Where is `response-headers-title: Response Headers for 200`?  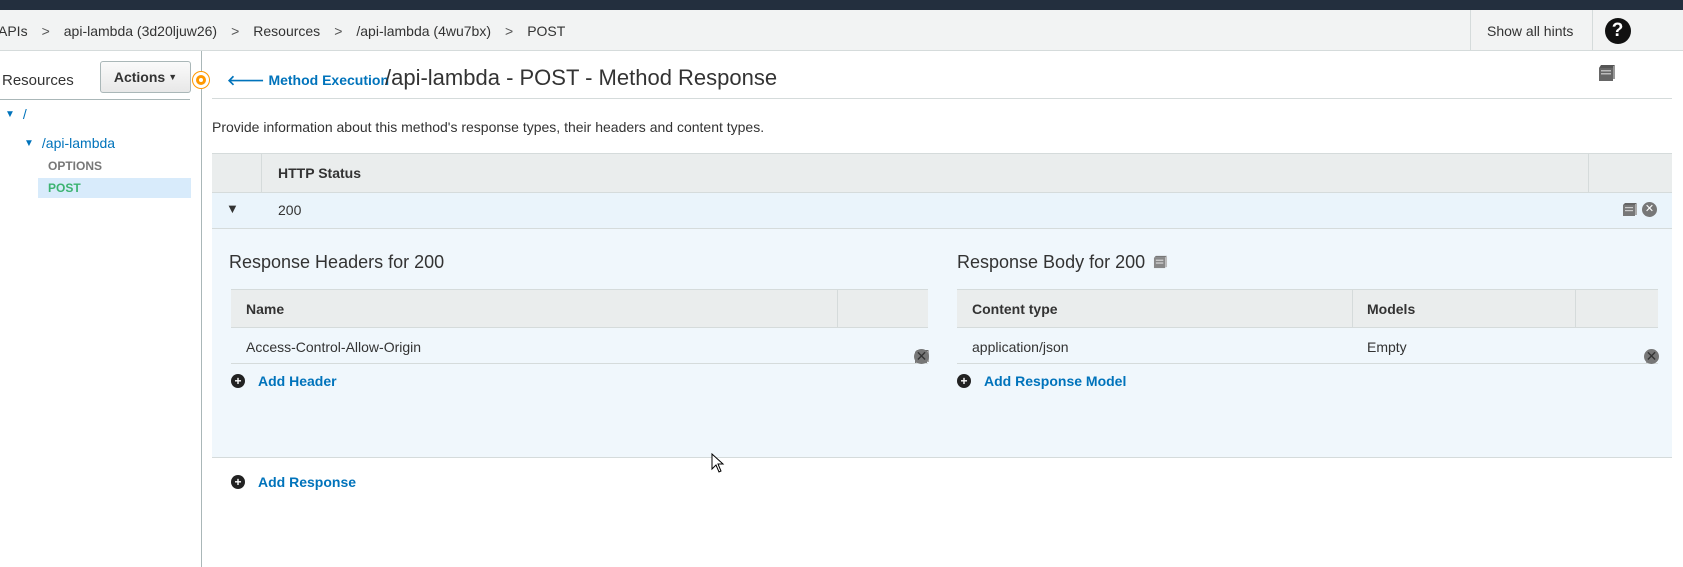 response-headers-title: Response Headers for 200 is located at coordinates (337, 262).